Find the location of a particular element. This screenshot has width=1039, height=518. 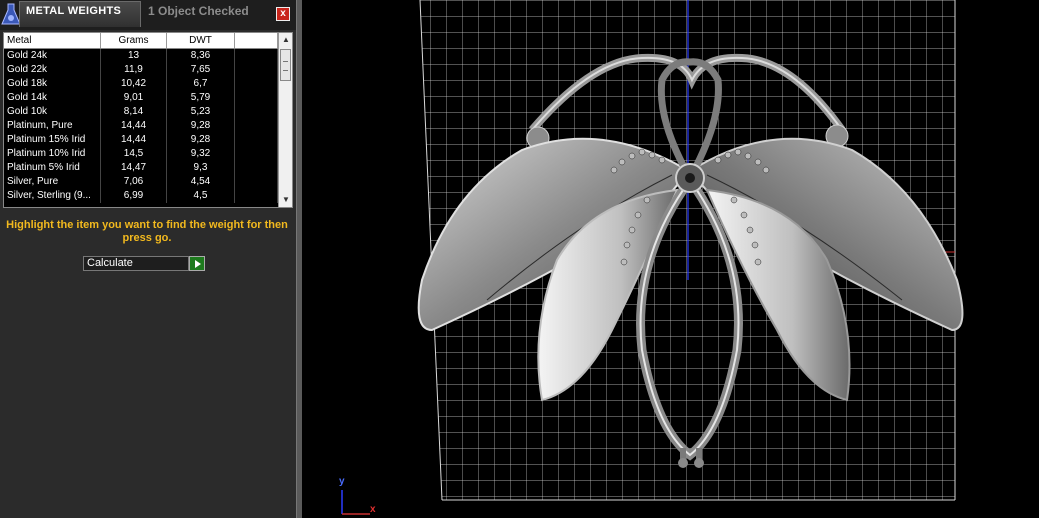

panel-titlebar: METAL WEIGHTS 1 Object Checked x is located at coordinates (148, 15).